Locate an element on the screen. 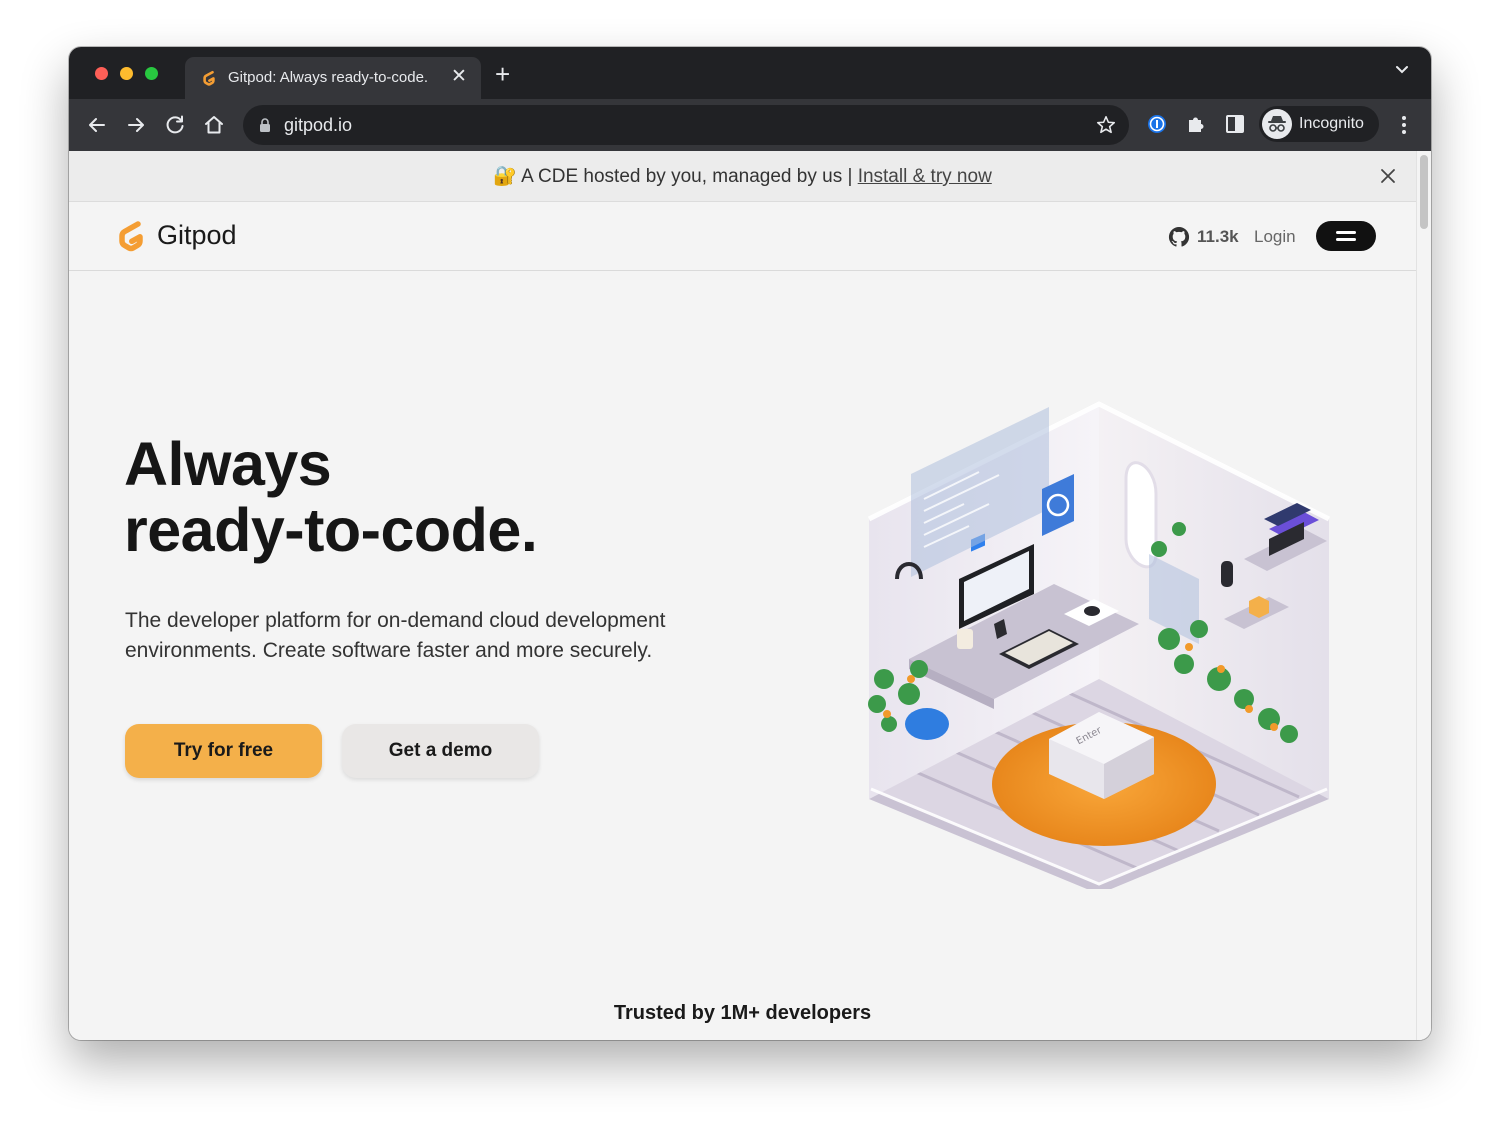 This screenshot has width=1500, height=1132. tab-title: Gitpod: Always ready-to-code. is located at coordinates (328, 77).